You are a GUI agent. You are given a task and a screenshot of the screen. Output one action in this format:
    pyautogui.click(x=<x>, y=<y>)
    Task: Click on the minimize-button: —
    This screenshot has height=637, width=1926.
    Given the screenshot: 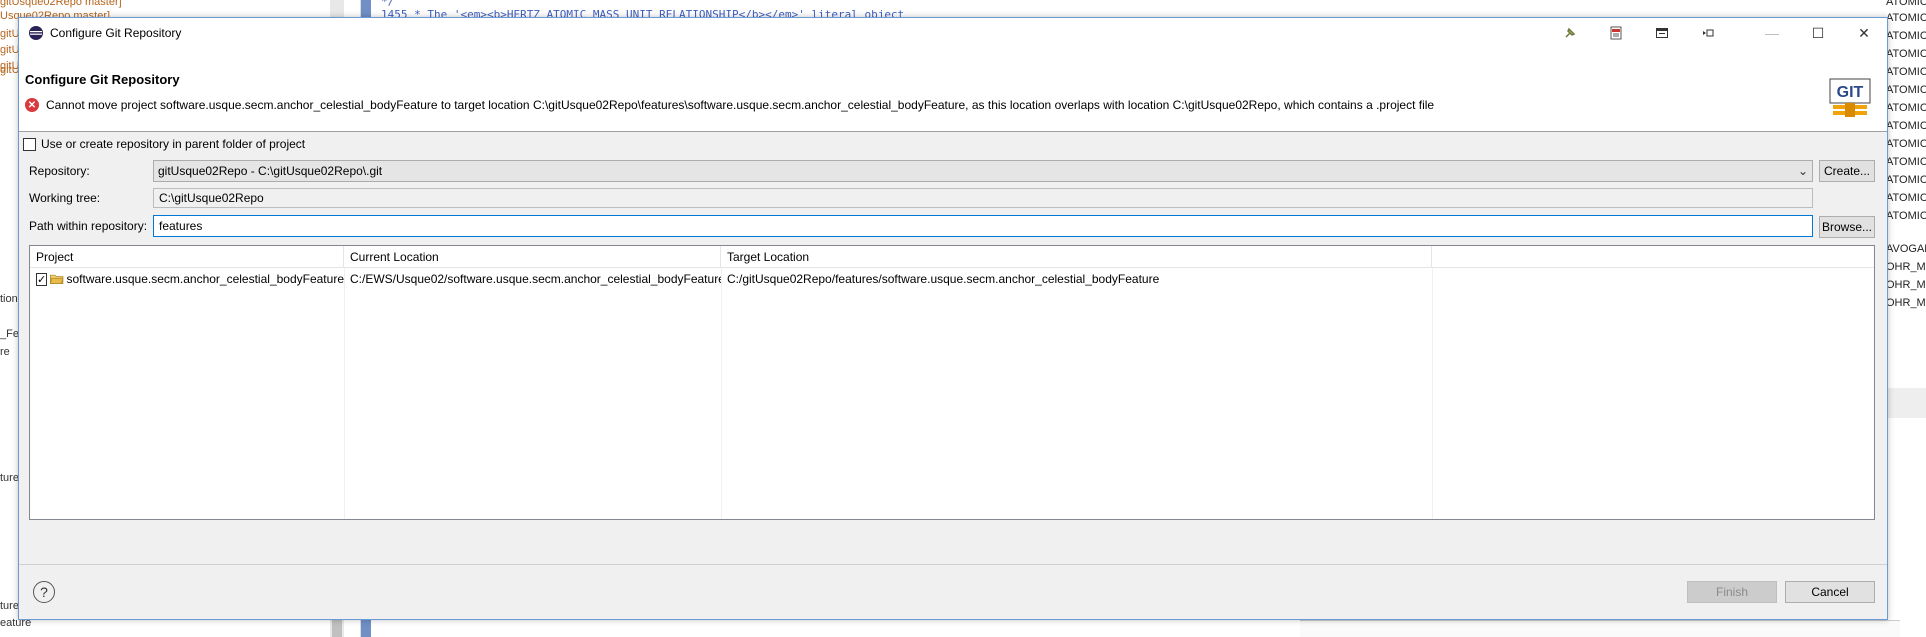 What is the action you would take?
    pyautogui.click(x=1772, y=33)
    